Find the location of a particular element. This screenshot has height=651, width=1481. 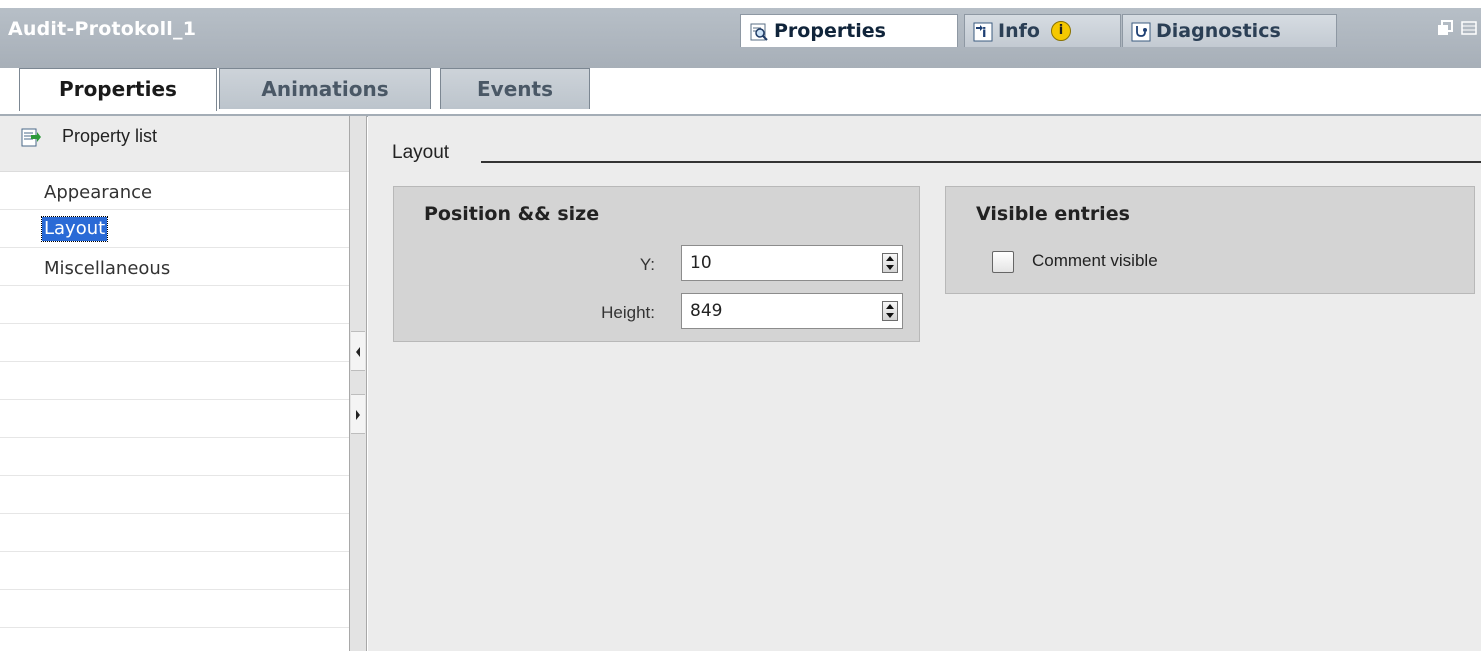

tab-animations: Animations is located at coordinates (325, 88).